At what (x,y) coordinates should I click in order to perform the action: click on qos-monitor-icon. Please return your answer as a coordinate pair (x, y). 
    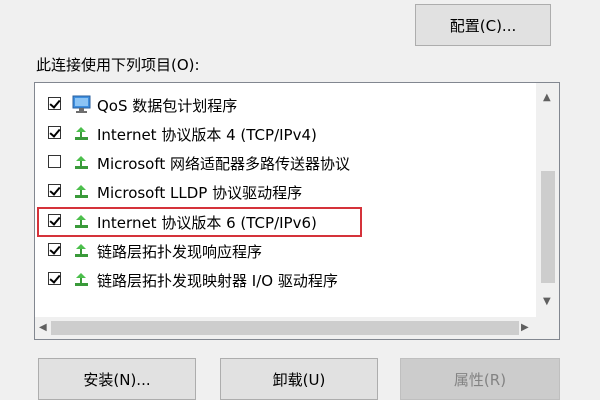
    Looking at the image, I should click on (82, 104).